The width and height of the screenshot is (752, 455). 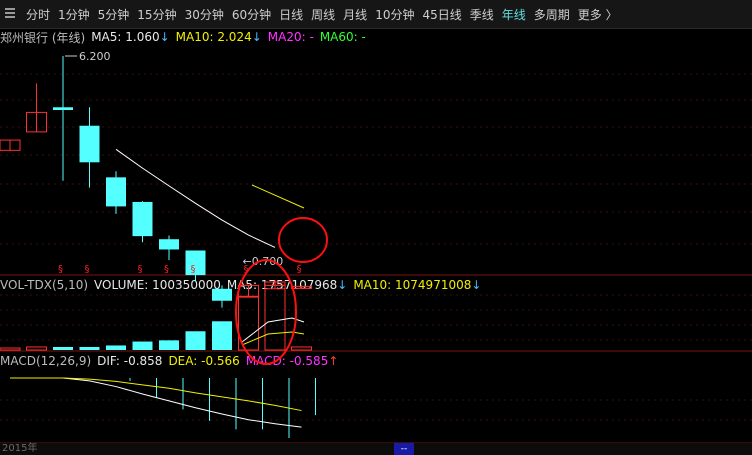 I want to click on macd-bars, so click(x=163, y=407).